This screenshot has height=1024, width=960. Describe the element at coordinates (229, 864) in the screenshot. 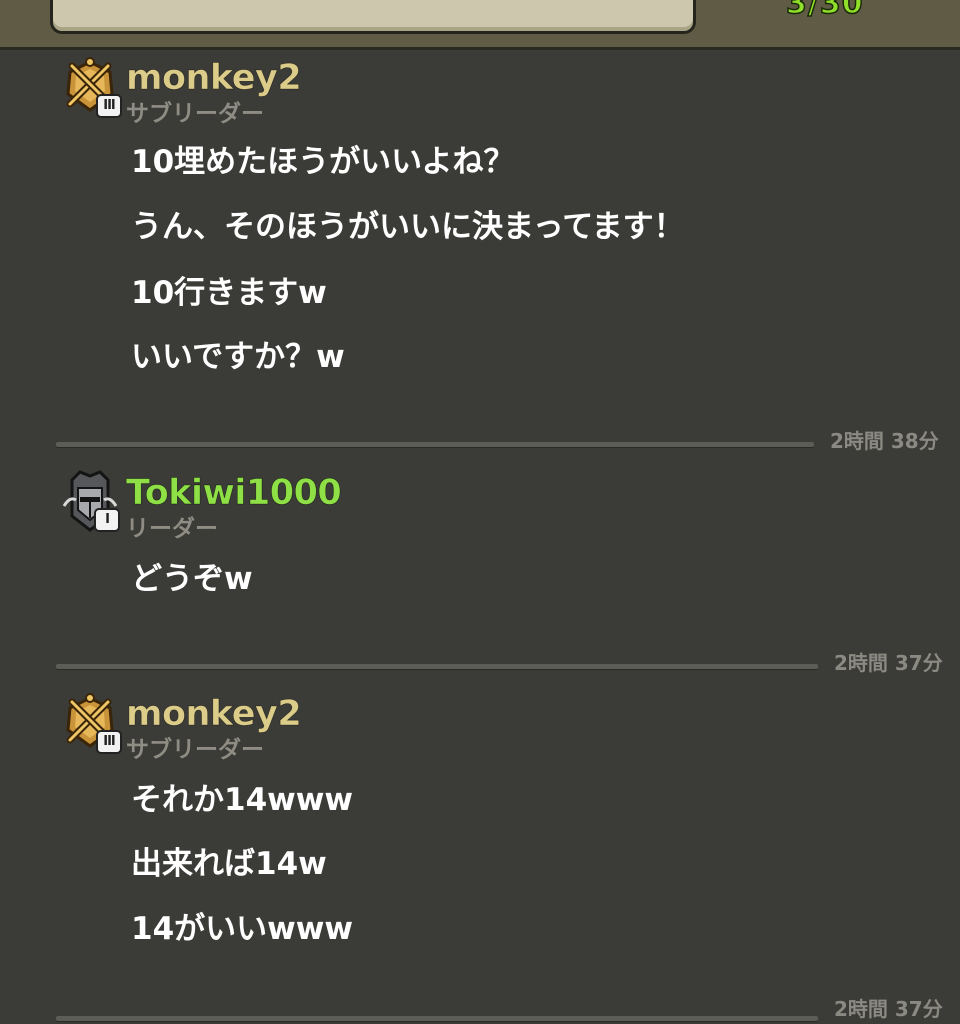

I see `message-line: 出来れば14w` at that location.